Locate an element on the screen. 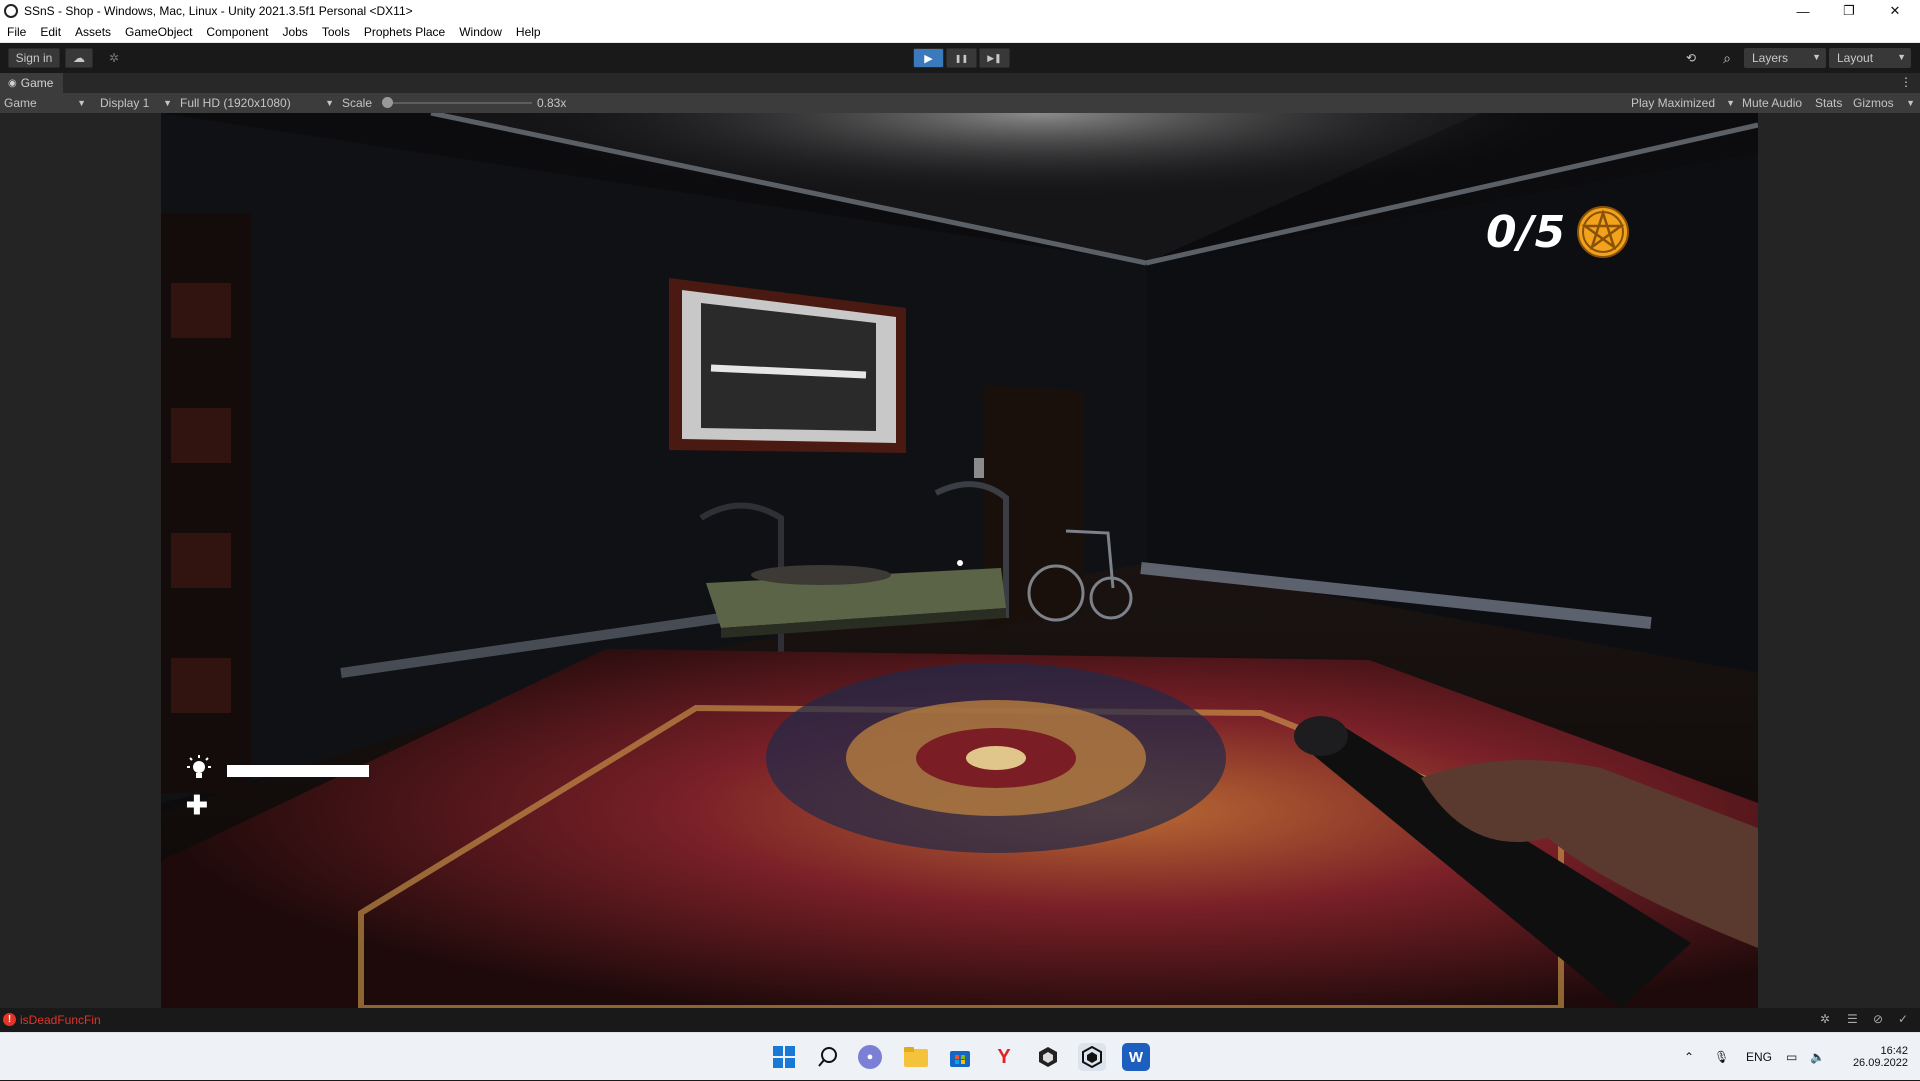 This screenshot has height=1081, width=1920. pause-button: ❚❚ is located at coordinates (961, 58).